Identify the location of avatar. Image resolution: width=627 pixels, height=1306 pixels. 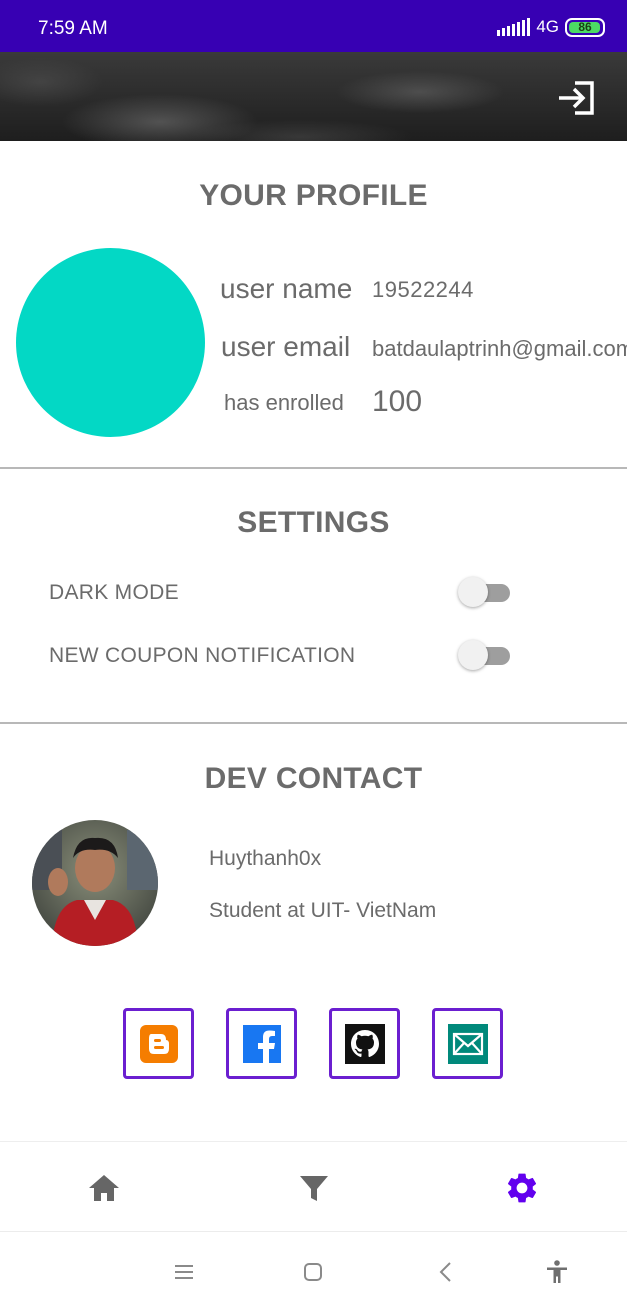
(110, 342).